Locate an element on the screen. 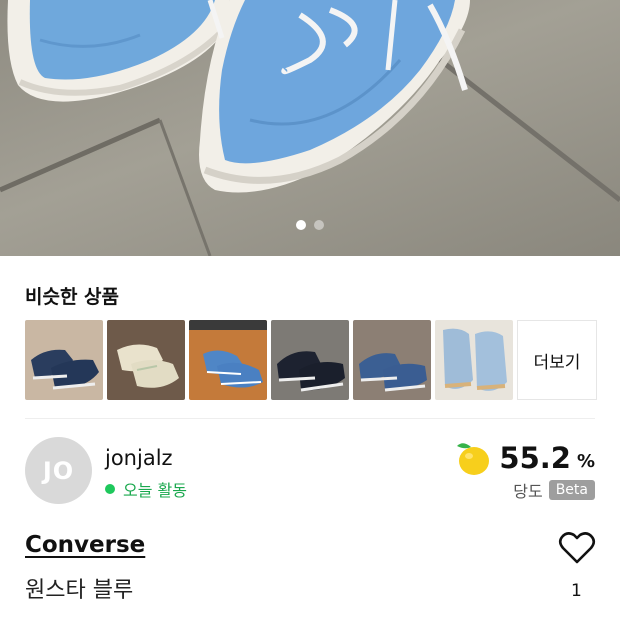 The width and height of the screenshot is (620, 620). lightblue-sneakers-photo is located at coordinates (474, 360).